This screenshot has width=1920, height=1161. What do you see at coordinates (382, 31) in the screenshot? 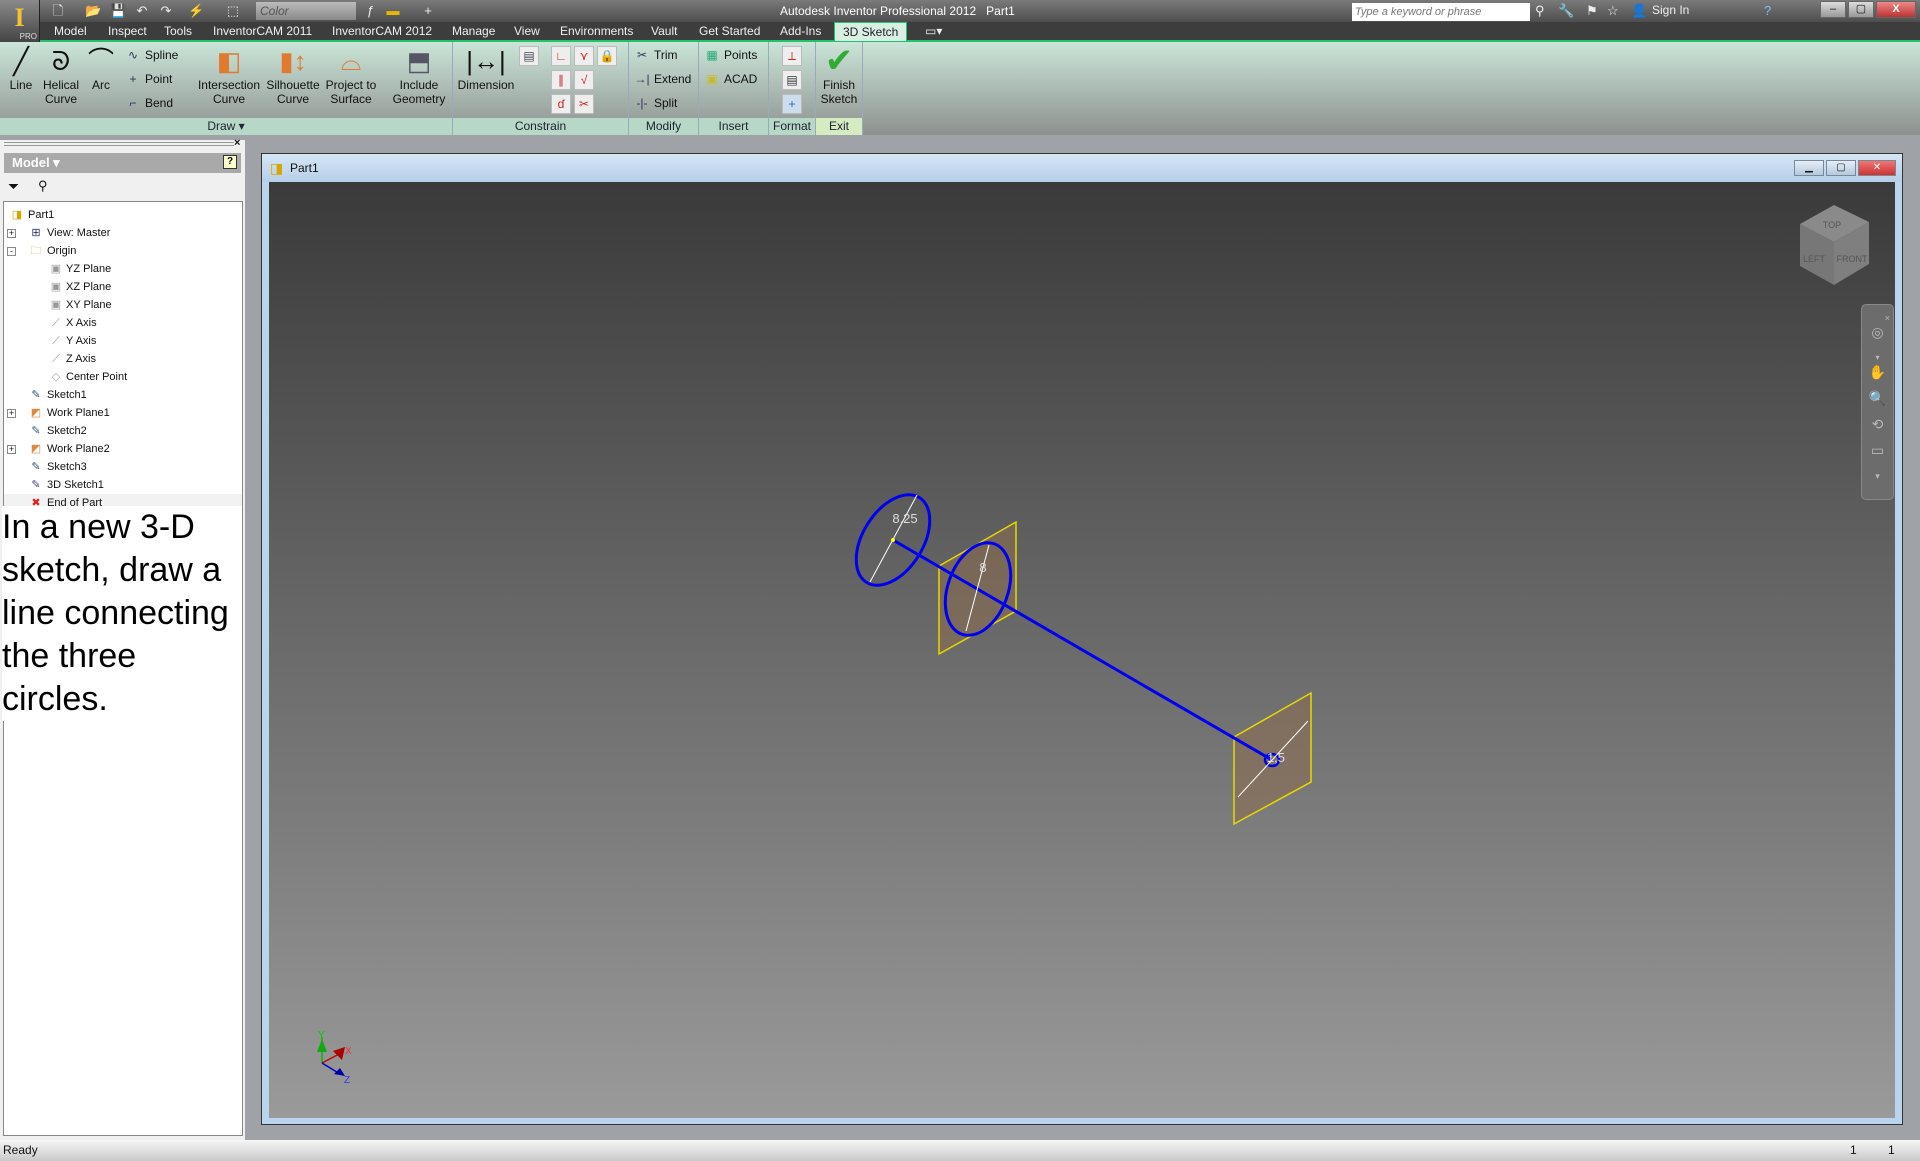
I see `tab-inventorcam-2012: InventorCAM 2012` at bounding box center [382, 31].